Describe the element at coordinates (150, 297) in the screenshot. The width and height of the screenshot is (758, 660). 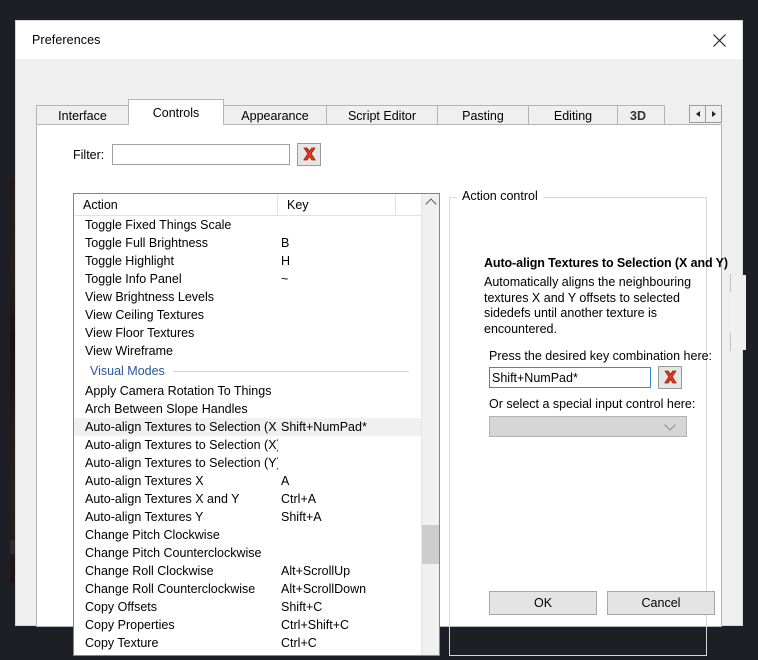
I see `row-action-cell: View Brightness Levels` at that location.